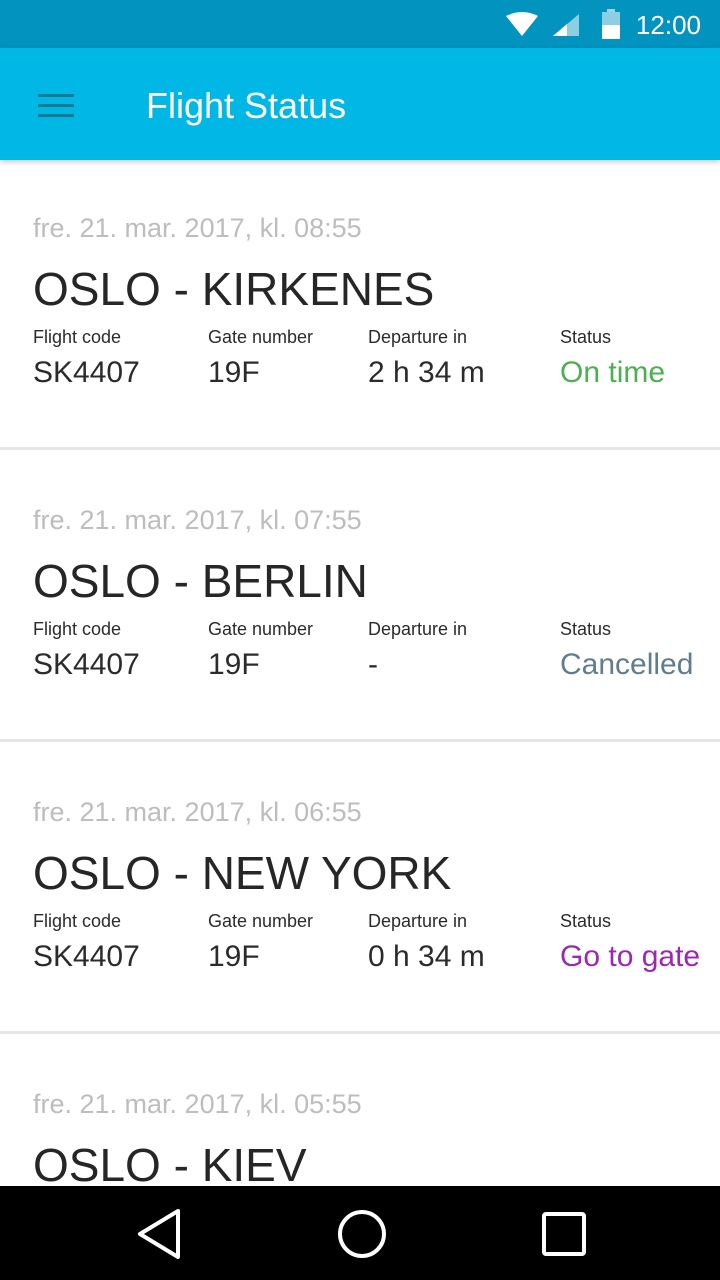 Image resolution: width=720 pixels, height=1280 pixels. I want to click on clock: 12:00, so click(668, 25).